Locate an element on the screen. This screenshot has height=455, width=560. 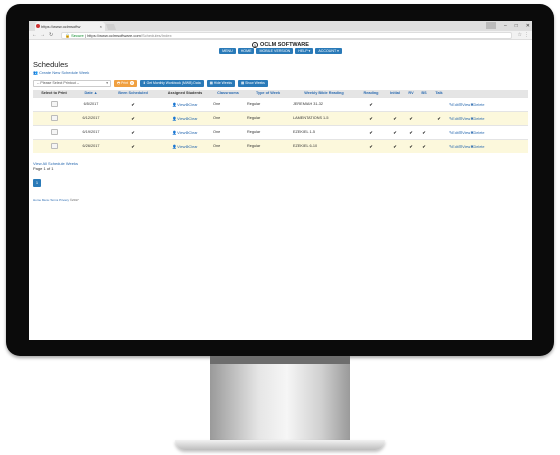
bible-reading-cell: EZEKIEL 6-10 is located at coordinates (324, 145).